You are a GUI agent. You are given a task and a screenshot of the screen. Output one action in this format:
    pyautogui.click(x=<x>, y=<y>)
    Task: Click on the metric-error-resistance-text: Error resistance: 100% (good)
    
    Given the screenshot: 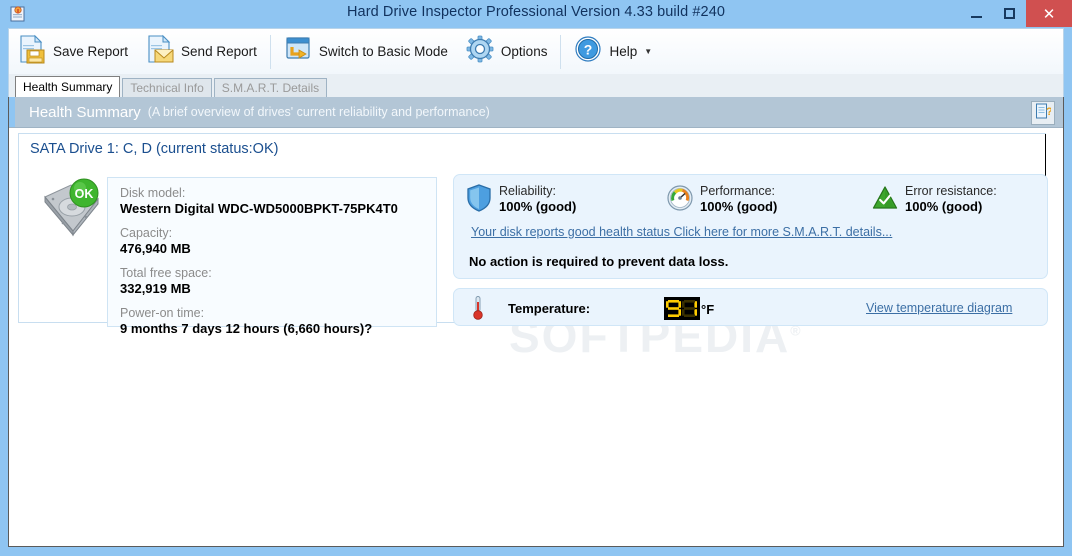 What is the action you would take?
    pyautogui.click(x=951, y=199)
    